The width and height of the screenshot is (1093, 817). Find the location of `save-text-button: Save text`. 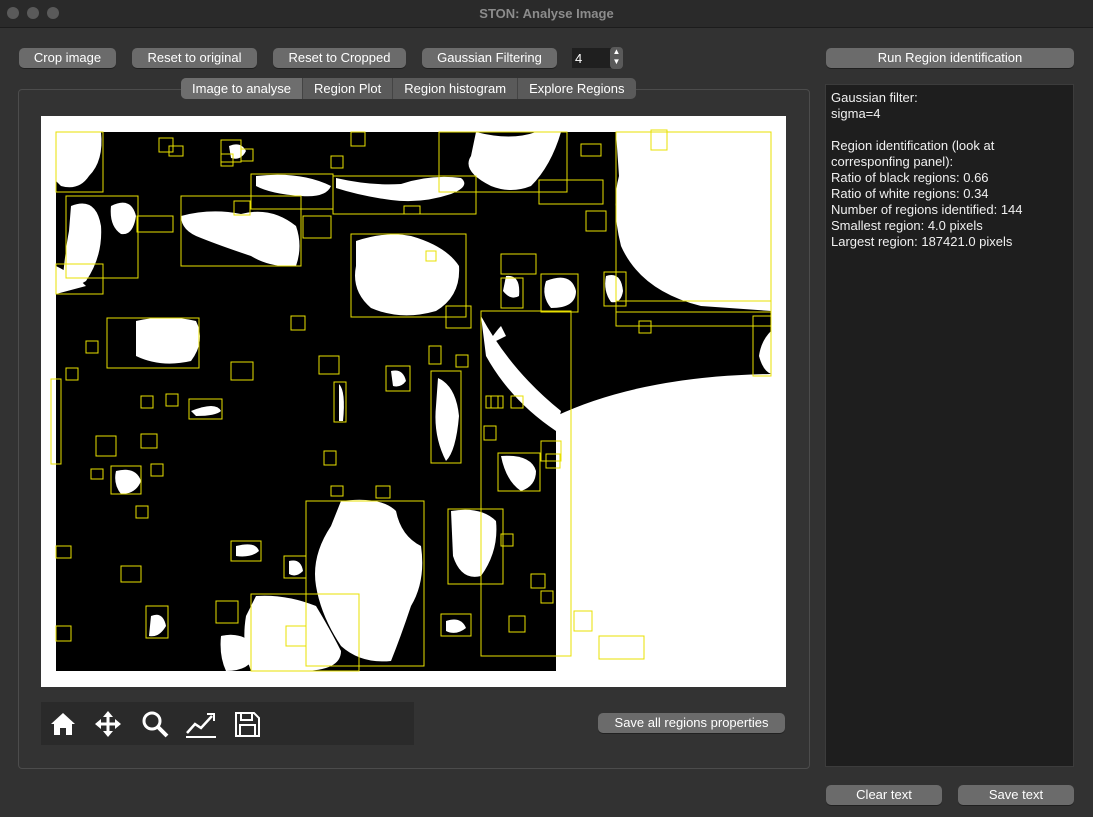

save-text-button: Save text is located at coordinates (1016, 795).